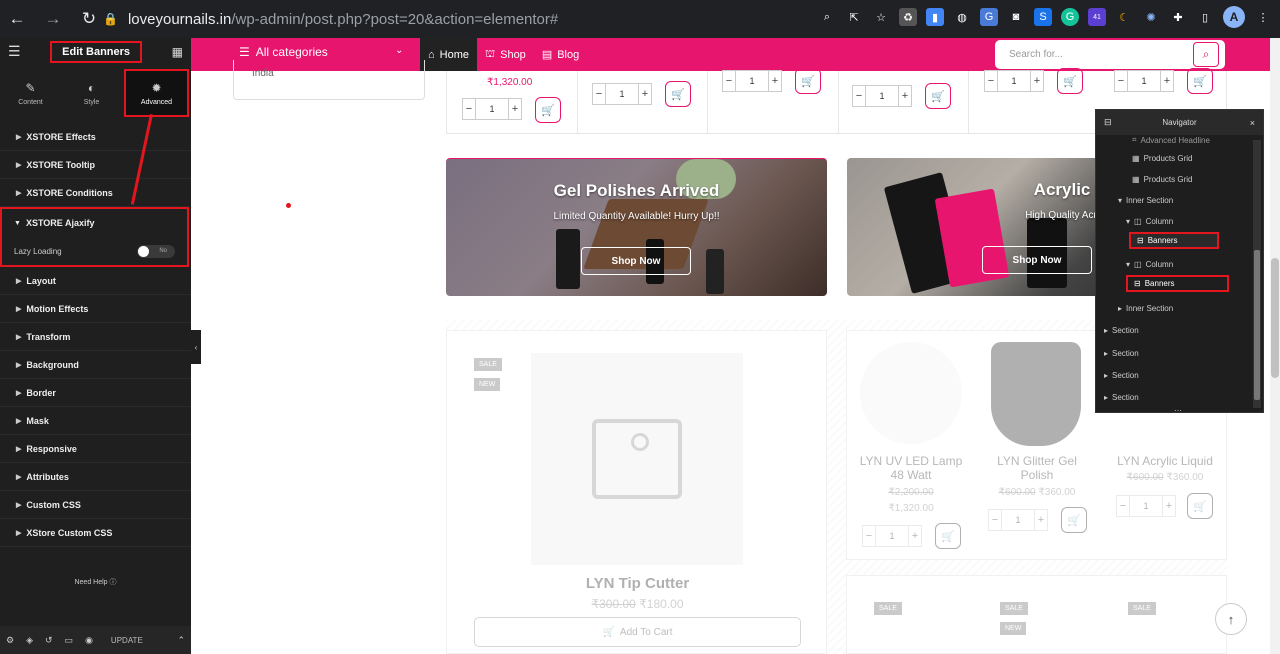 The width and height of the screenshot is (1280, 654). What do you see at coordinates (30, 93) in the screenshot?
I see `tab-content: ✎ Content` at bounding box center [30, 93].